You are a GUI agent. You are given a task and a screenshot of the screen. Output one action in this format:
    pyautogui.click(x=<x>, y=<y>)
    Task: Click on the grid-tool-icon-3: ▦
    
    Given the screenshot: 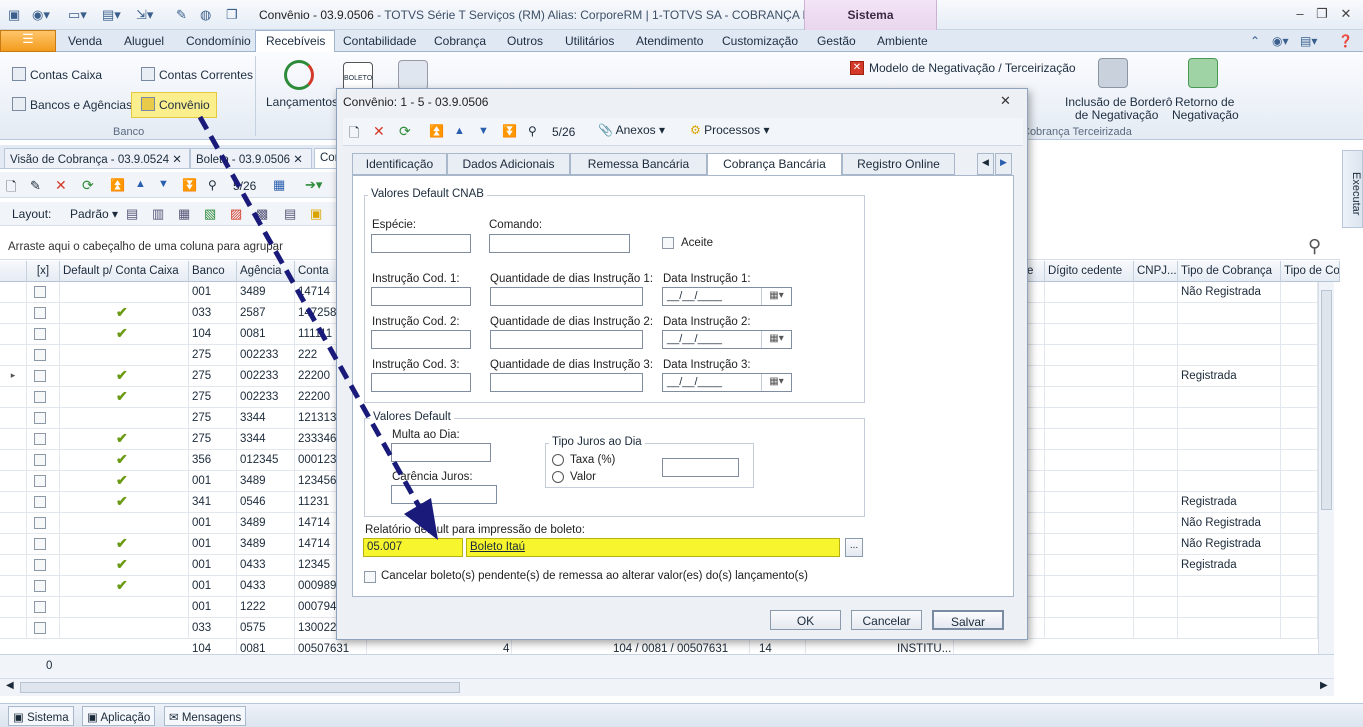 What is the action you would take?
    pyautogui.click(x=184, y=214)
    